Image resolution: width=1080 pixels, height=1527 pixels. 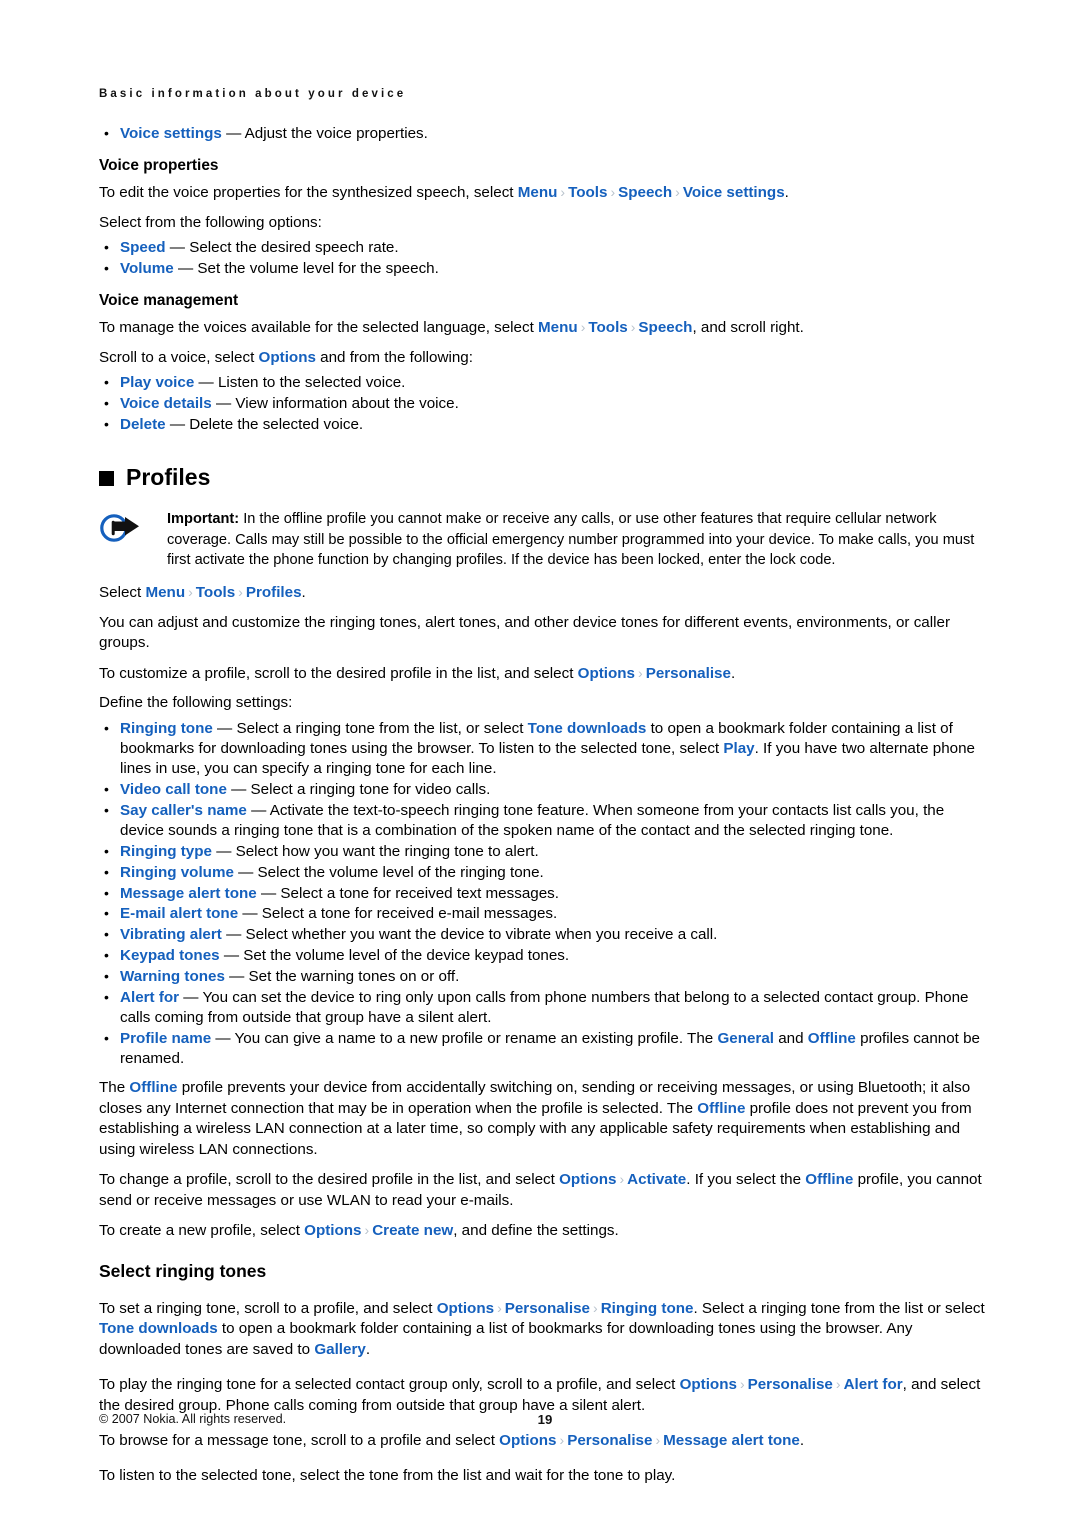 I want to click on item-description: Adjust the voice properties., so click(x=336, y=133).